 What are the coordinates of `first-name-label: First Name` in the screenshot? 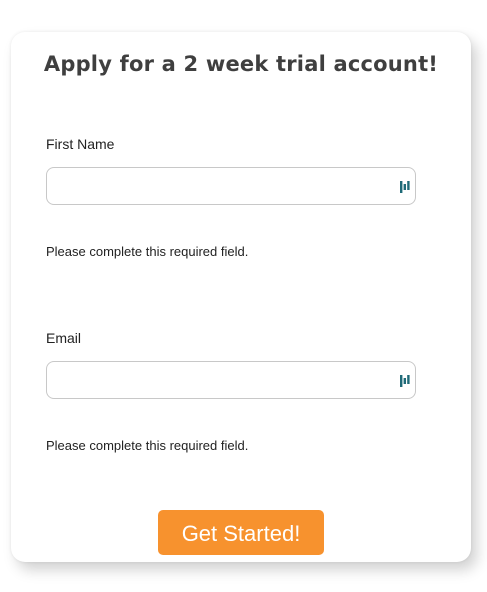 It's located at (80, 144).